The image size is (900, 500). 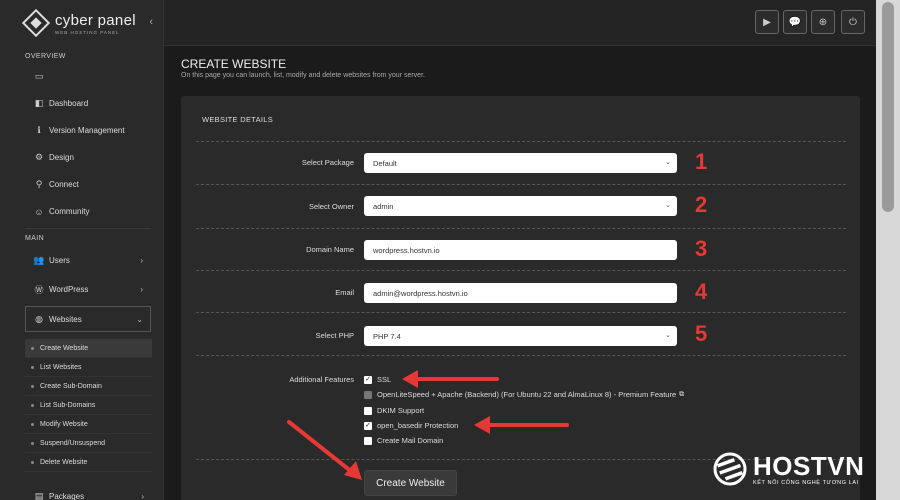 What do you see at coordinates (238, 119) in the screenshot?
I see `section-title: WEBSITE DETAILS` at bounding box center [238, 119].